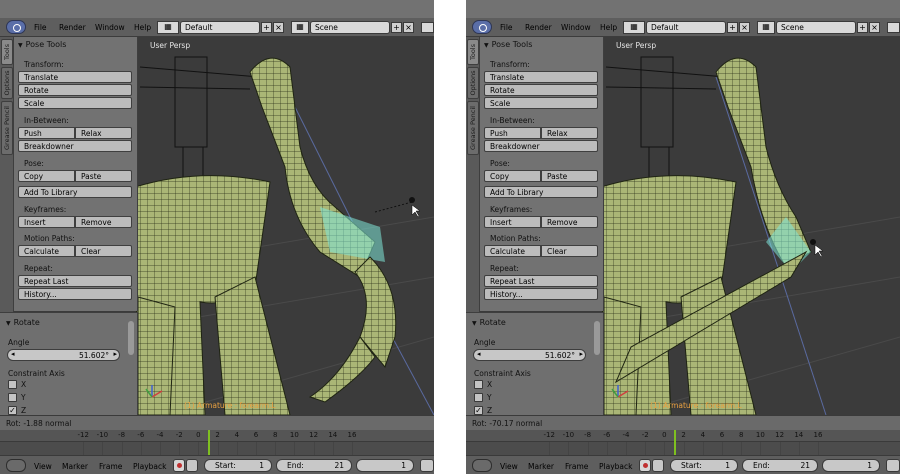 This screenshot has height=474, width=900. I want to click on current-frame-field: 1, so click(385, 465).